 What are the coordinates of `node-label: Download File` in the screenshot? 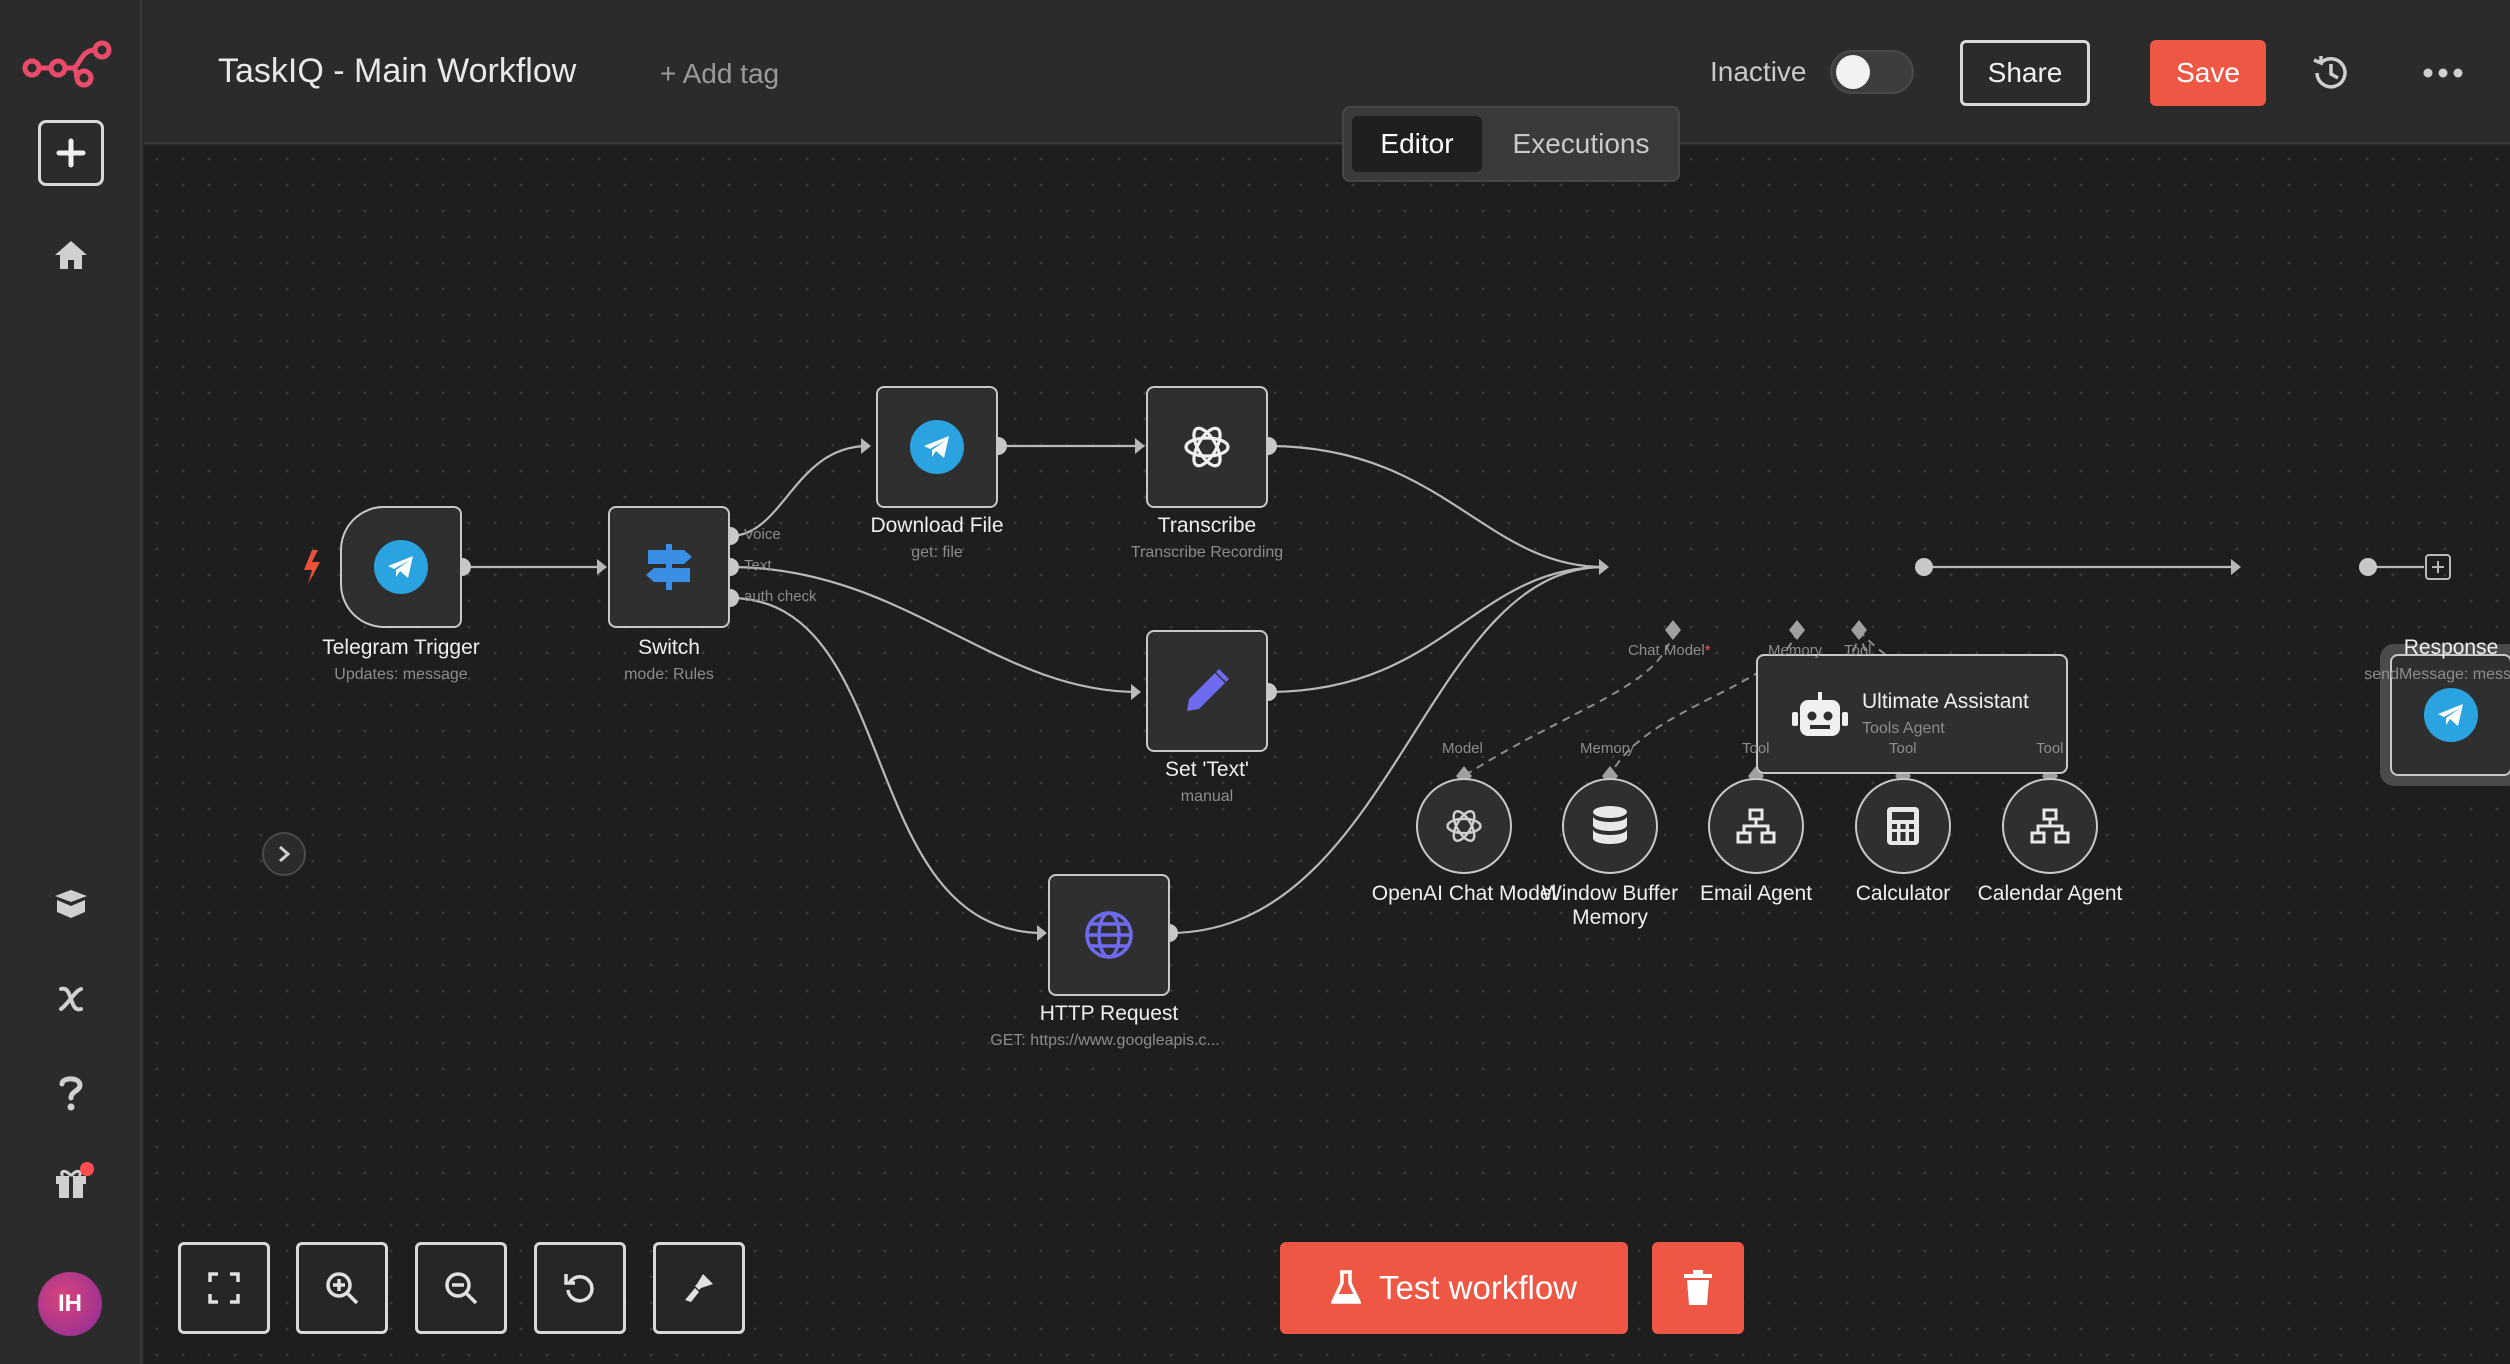 It's located at (937, 525).